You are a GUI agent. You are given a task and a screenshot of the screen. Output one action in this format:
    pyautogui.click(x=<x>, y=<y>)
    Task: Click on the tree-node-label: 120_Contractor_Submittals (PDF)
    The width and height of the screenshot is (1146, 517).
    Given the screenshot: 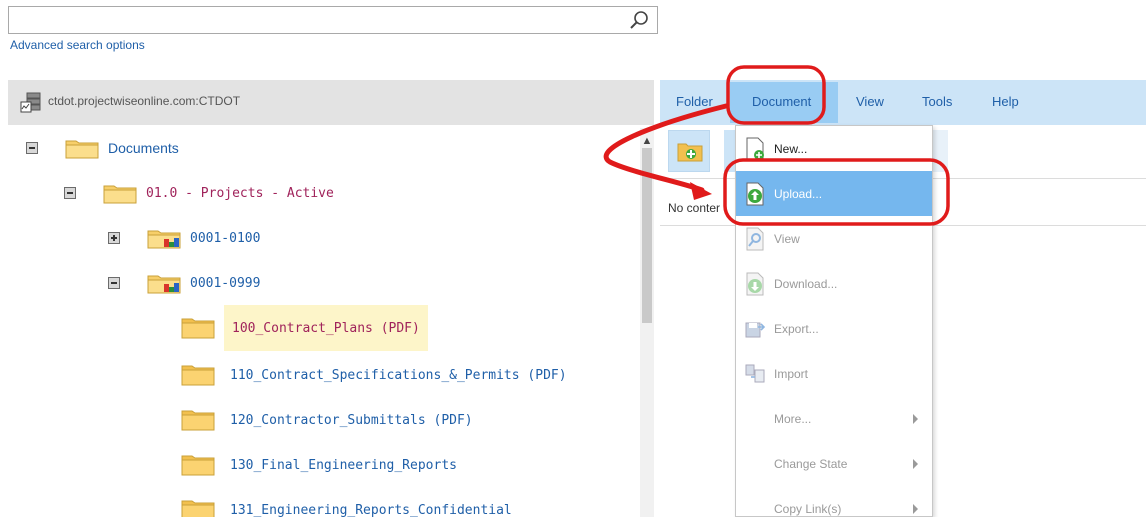 What is the action you would take?
    pyautogui.click(x=351, y=420)
    